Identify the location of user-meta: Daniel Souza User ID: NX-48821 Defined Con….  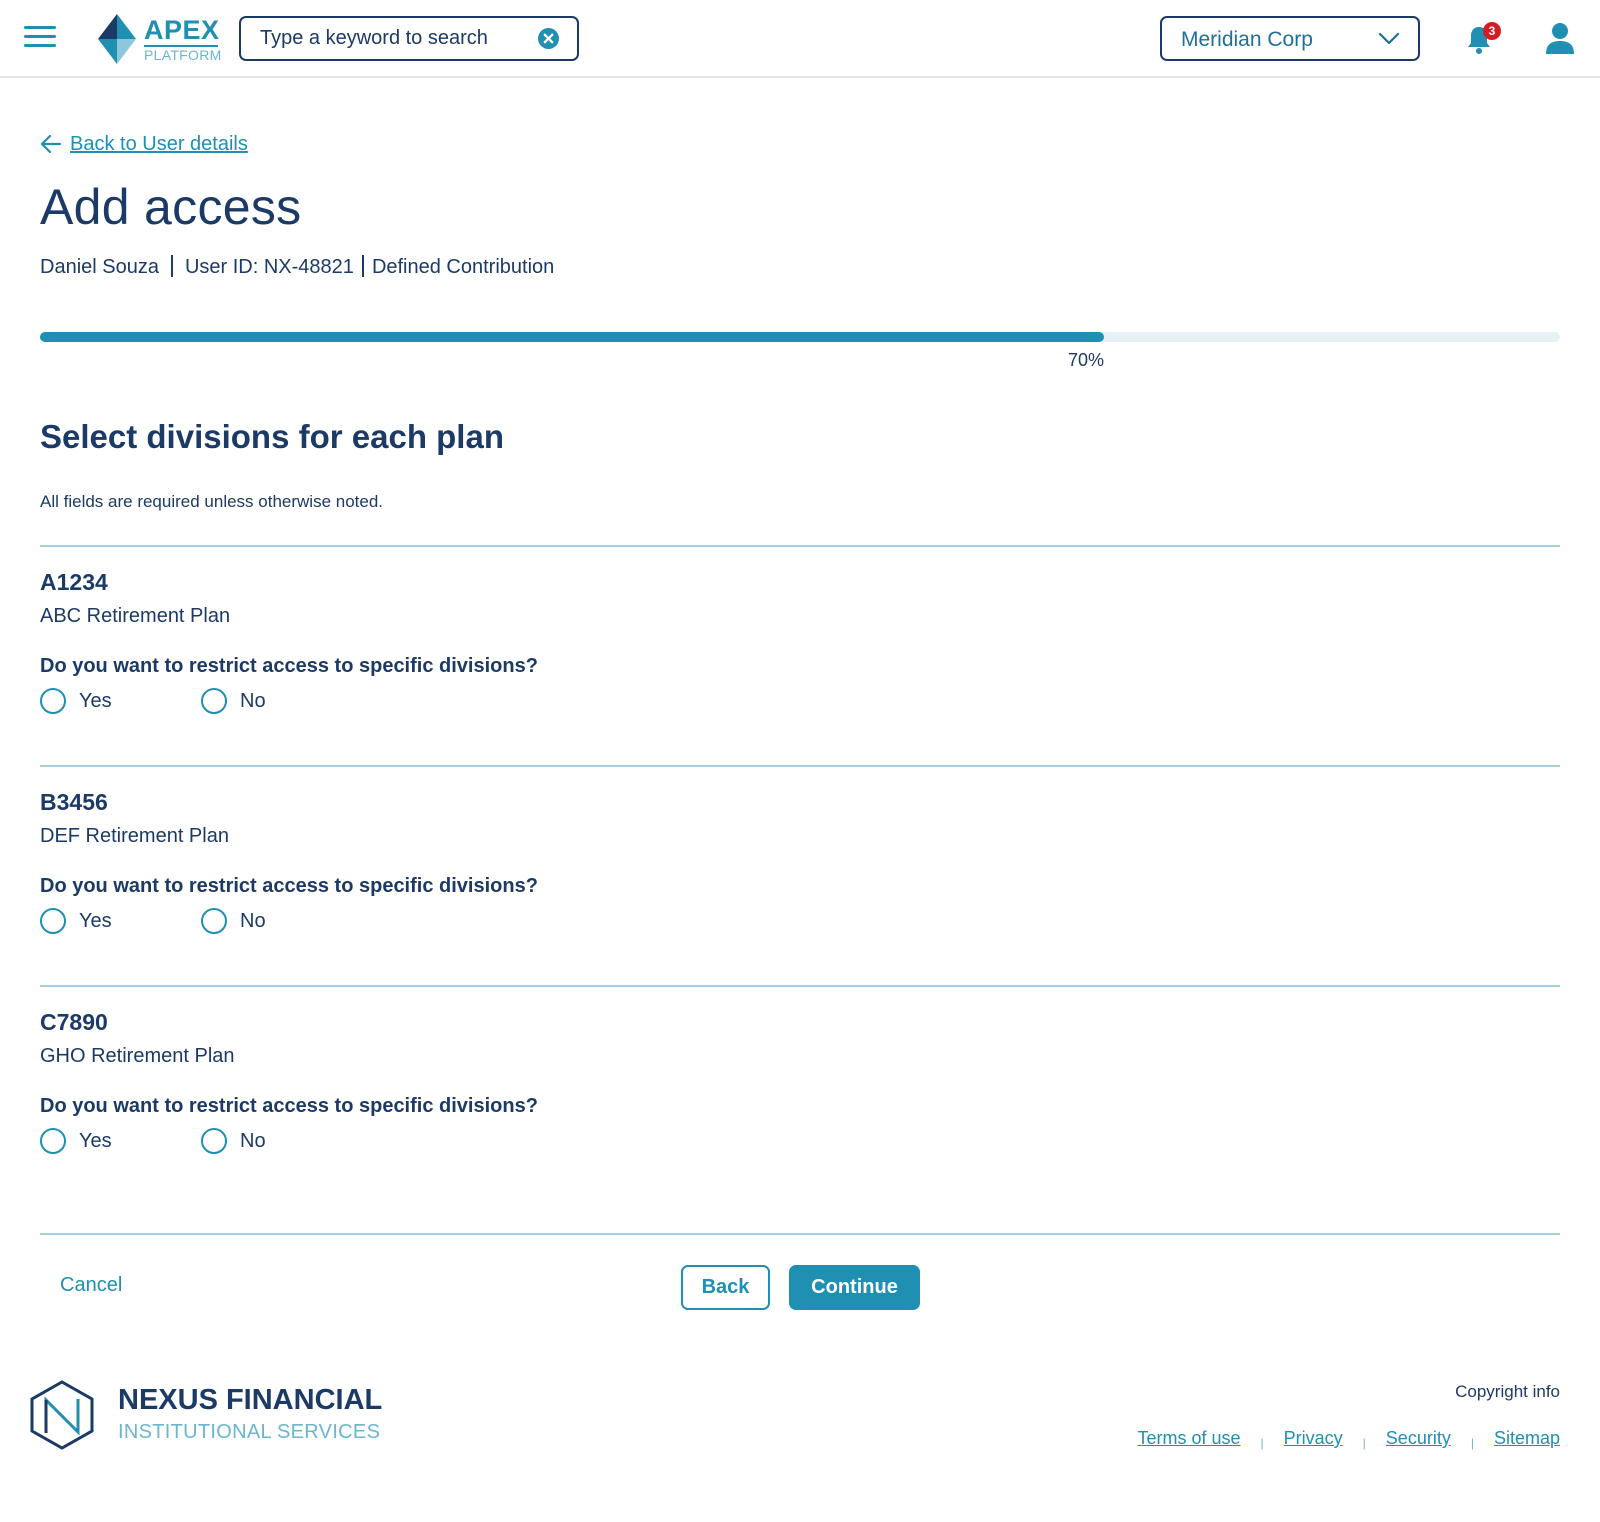
(297, 266).